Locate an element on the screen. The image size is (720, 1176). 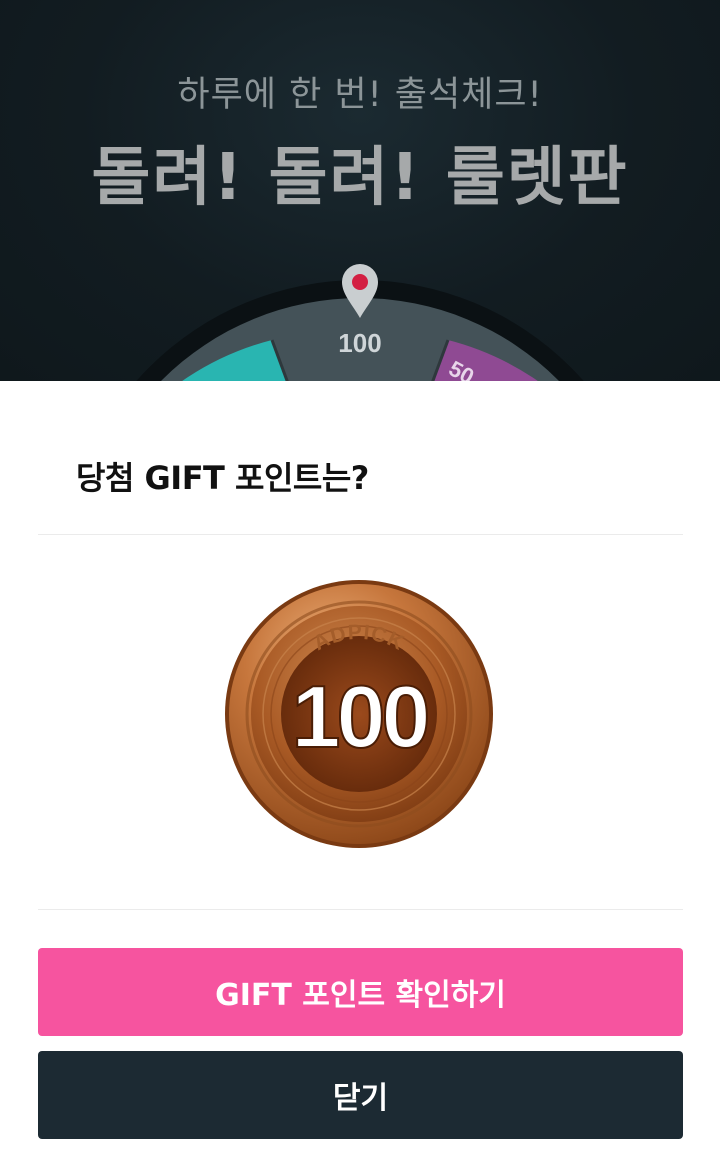
map-pin-icon is located at coordinates (360, 291).